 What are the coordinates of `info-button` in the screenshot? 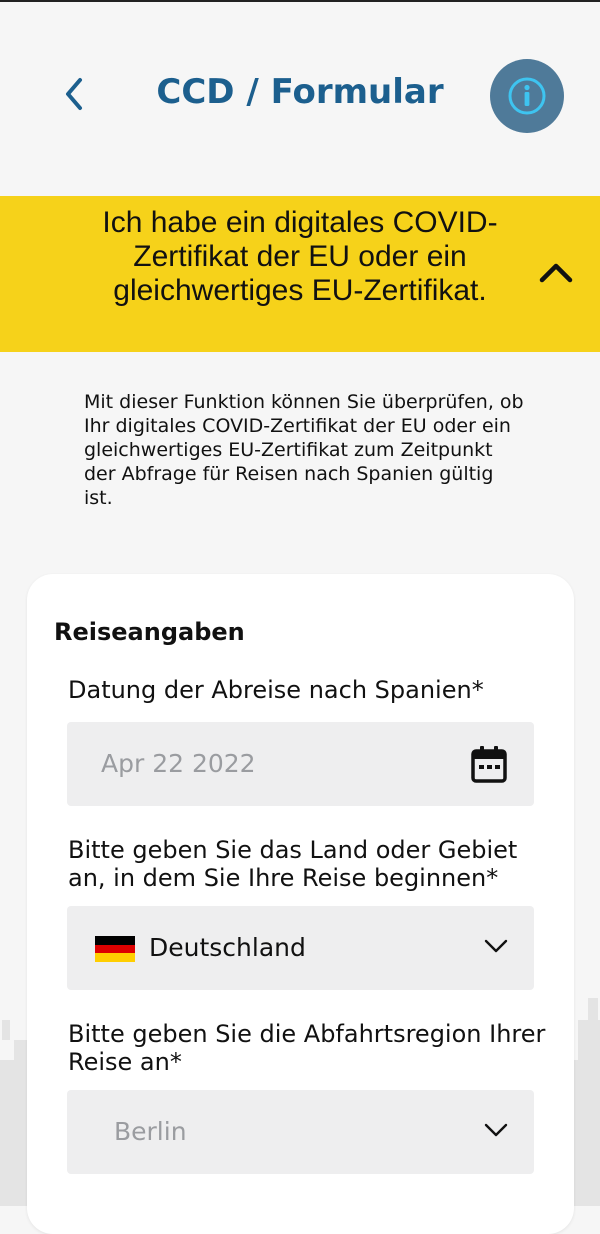 It's located at (527, 96).